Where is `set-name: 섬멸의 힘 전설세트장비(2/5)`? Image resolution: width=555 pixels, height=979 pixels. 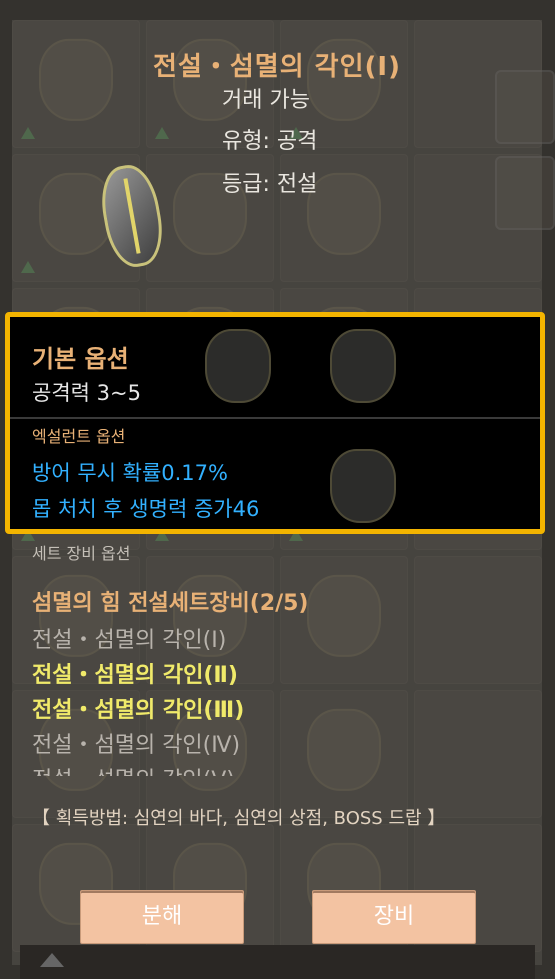
set-name: 섬멸의 힘 전설세트장비(2/5) is located at coordinates (170, 603).